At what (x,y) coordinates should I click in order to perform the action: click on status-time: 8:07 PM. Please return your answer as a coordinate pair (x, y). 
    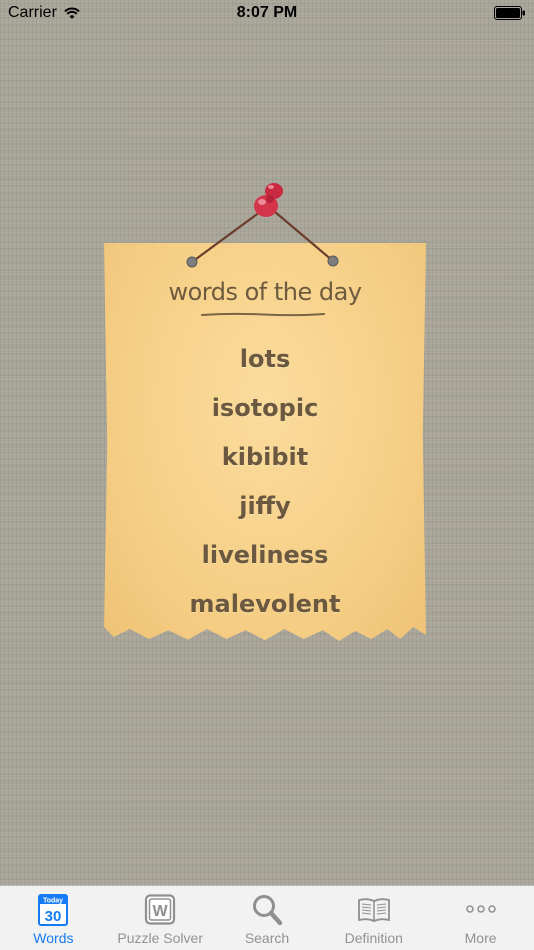
    Looking at the image, I should click on (267, 12).